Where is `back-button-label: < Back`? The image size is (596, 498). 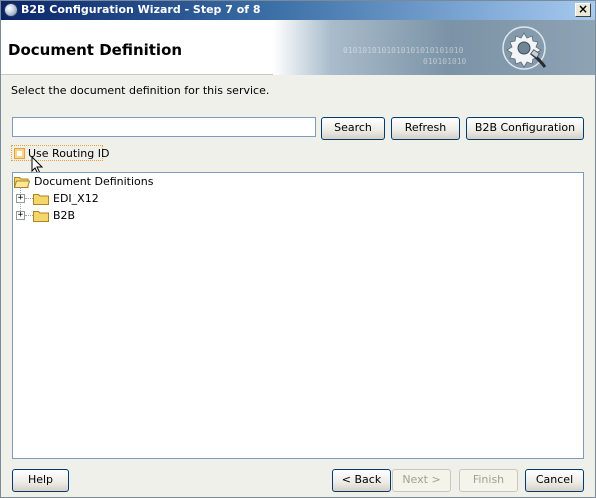 back-button-label: < Back is located at coordinates (361, 479).